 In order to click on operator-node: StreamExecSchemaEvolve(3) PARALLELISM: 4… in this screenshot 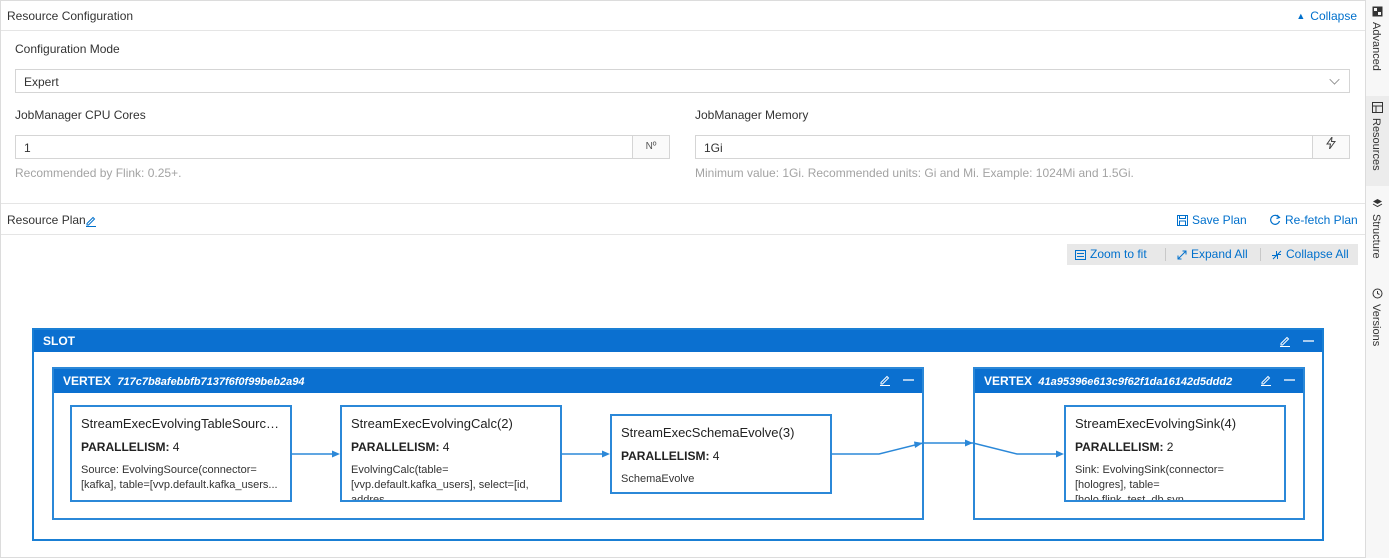, I will do `click(721, 454)`.